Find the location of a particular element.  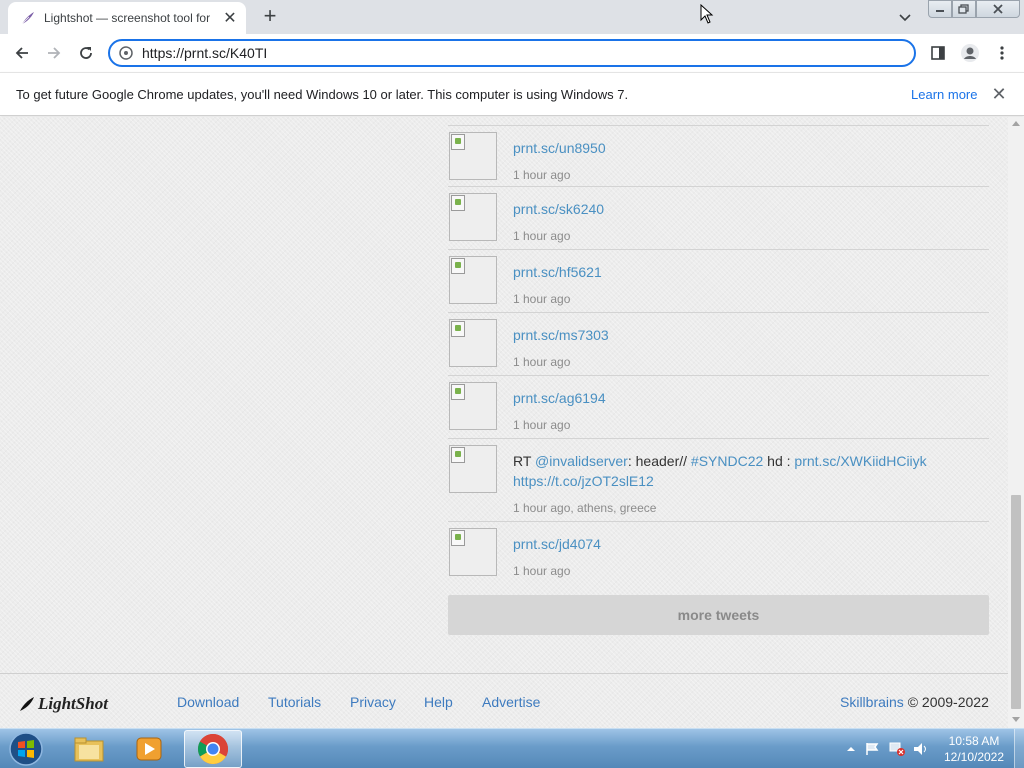

tco-link: https://t.co/jzOT2slE12 is located at coordinates (583, 481).